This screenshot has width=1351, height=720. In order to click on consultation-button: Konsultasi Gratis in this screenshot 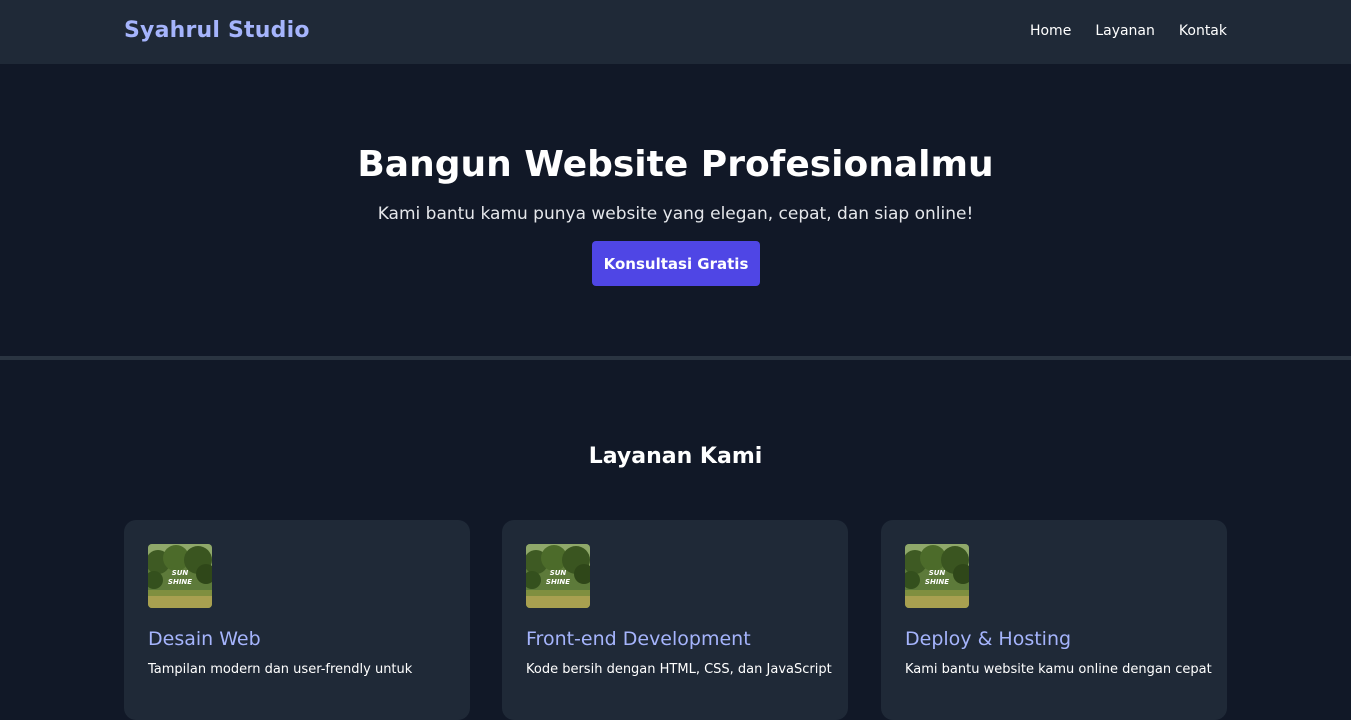, I will do `click(676, 263)`.